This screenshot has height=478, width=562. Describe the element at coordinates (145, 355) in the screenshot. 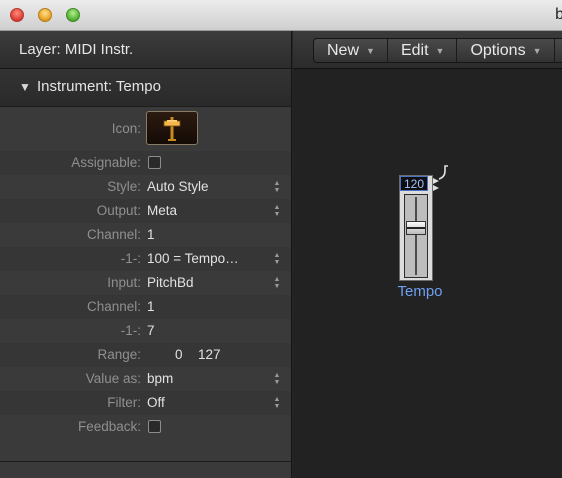

I see `param-row-range: Range: 0 127` at that location.